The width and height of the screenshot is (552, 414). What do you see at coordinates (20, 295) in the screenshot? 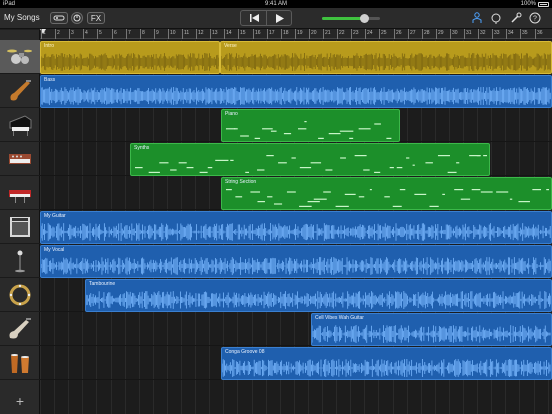
I see `track-header-tambourine` at bounding box center [20, 295].